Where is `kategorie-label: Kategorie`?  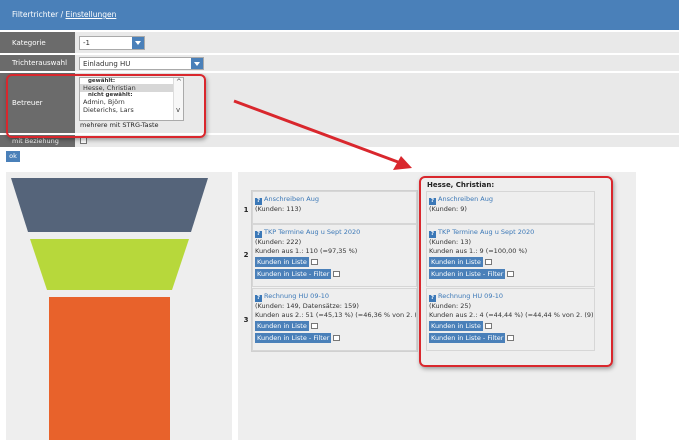
kategorie-label: Kategorie is located at coordinates (37, 42).